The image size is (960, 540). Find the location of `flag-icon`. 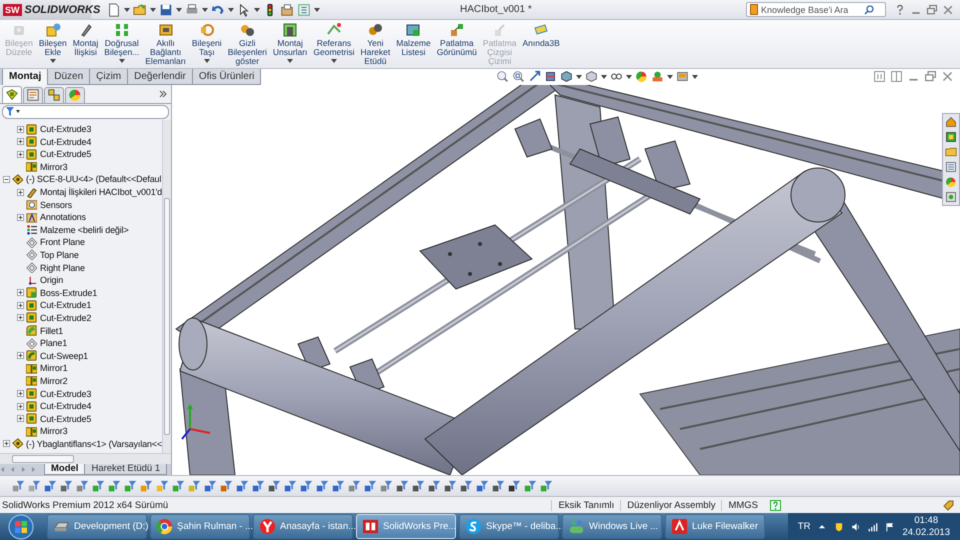

flag-icon is located at coordinates (890, 527).